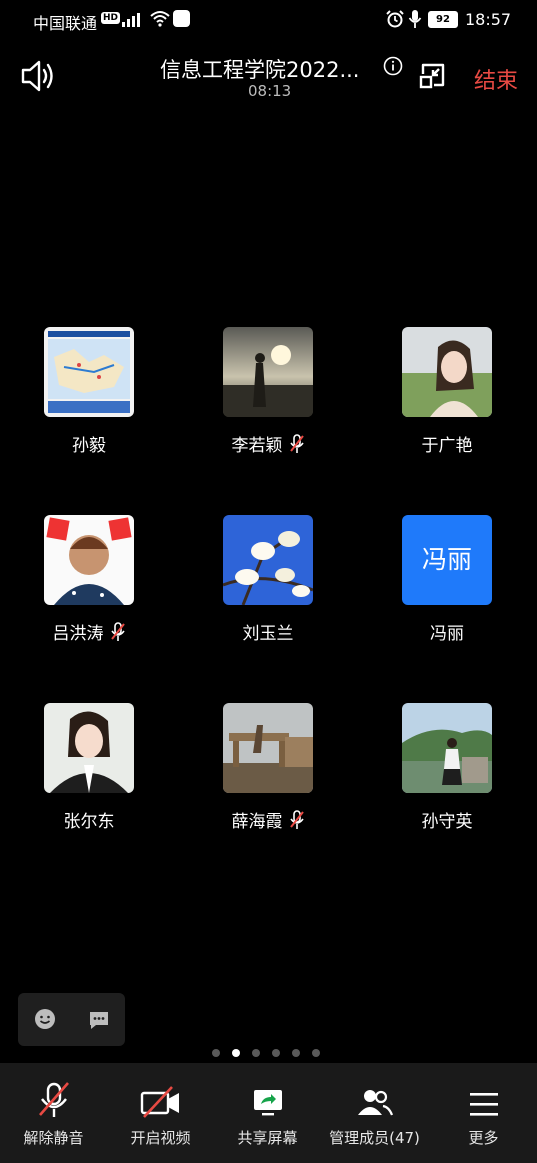 The height and width of the screenshot is (1163, 537). I want to click on participant-tile: 于广艳, so click(447, 391).